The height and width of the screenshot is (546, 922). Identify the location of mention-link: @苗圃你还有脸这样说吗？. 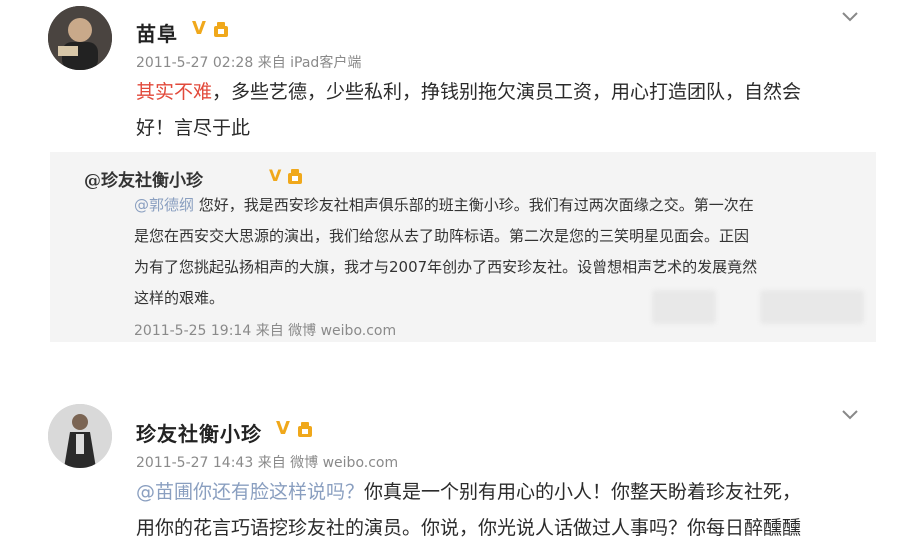
(250, 492).